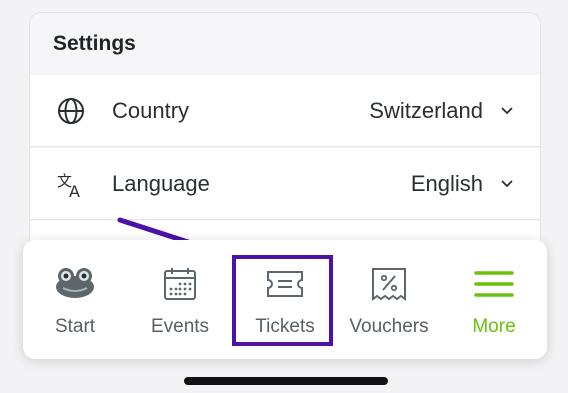 This screenshot has width=568, height=393. I want to click on calendar-icon, so click(180, 284).